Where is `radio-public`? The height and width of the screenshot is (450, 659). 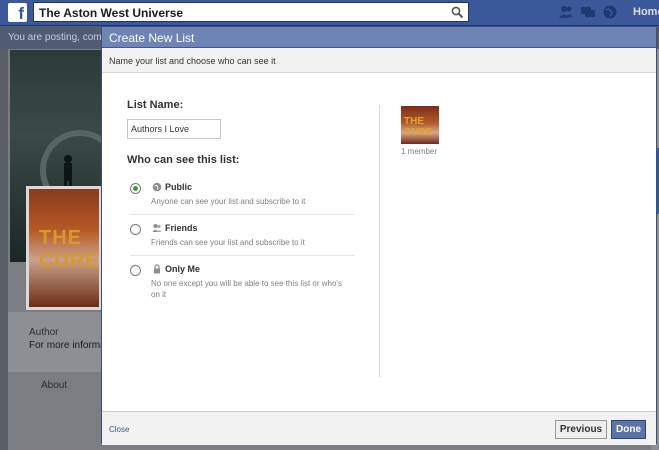 radio-public is located at coordinates (135, 188).